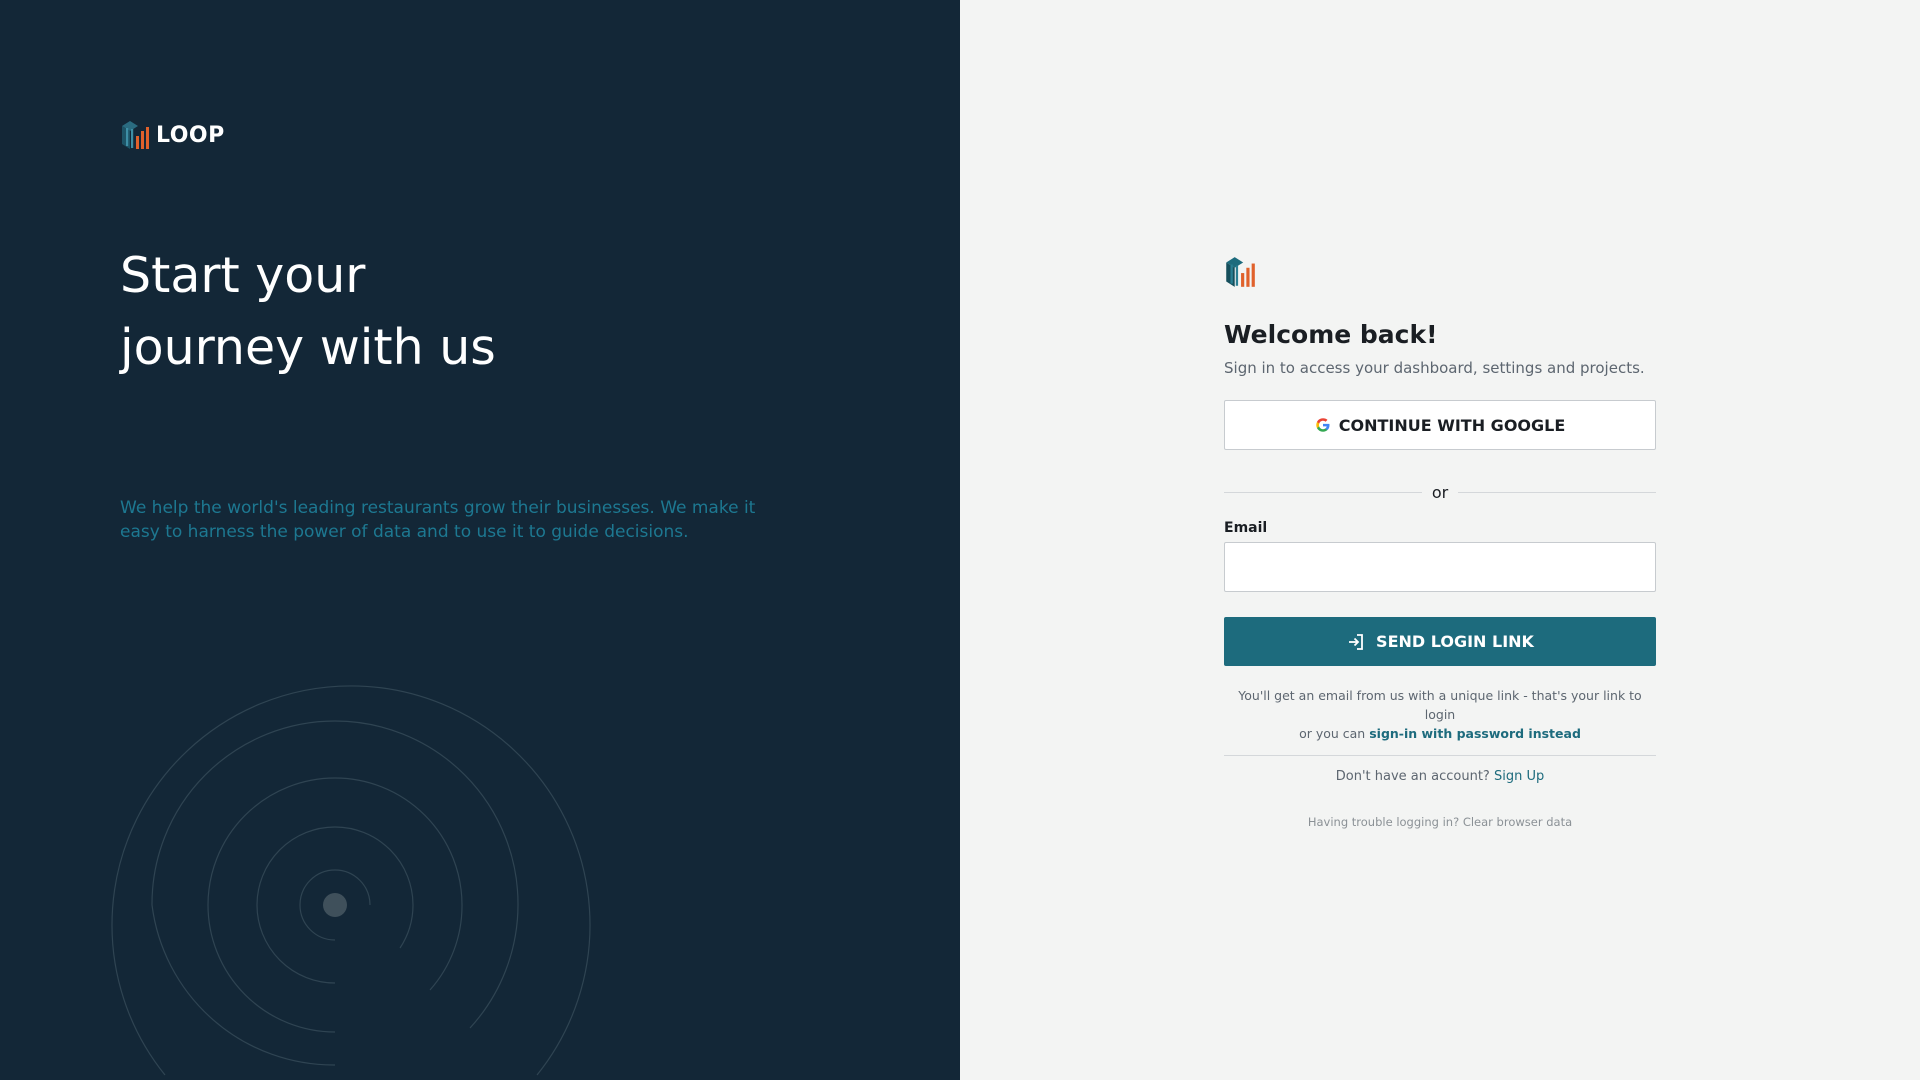  What do you see at coordinates (1414, 776) in the screenshot?
I see `signup-prefix: Don't have an account?` at bounding box center [1414, 776].